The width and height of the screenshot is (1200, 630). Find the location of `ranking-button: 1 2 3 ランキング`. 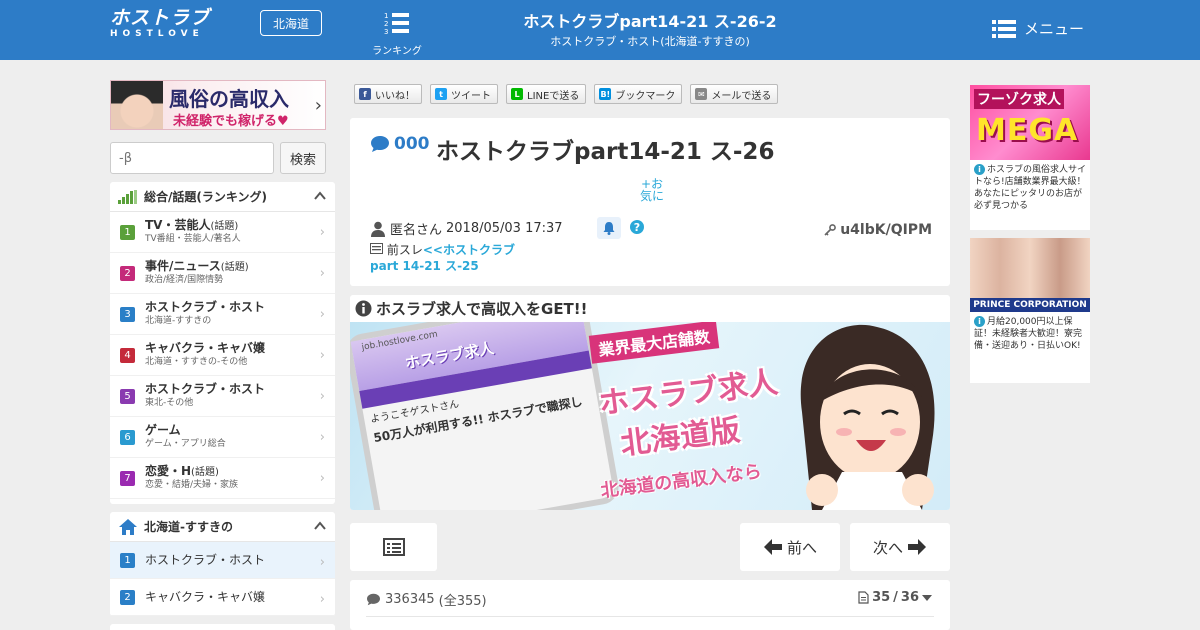

ranking-button: 1 2 3 ランキング is located at coordinates (397, 33).